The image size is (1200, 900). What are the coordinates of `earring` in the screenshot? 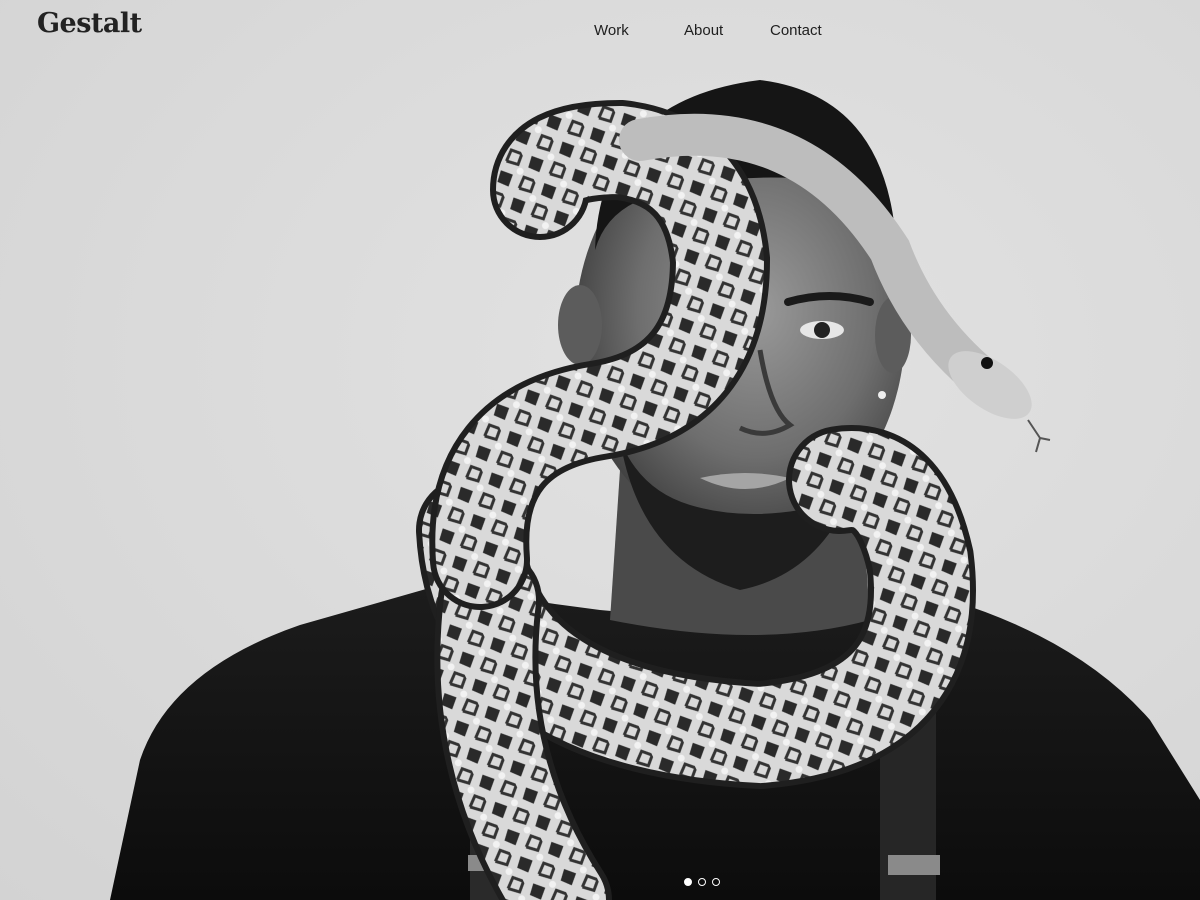 It's located at (882, 395).